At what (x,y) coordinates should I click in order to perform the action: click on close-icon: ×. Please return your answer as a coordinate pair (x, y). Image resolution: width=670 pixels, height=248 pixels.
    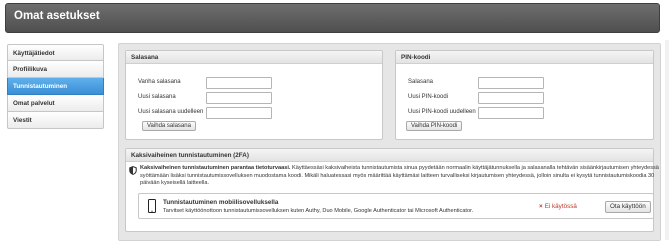
    Looking at the image, I should click on (541, 206).